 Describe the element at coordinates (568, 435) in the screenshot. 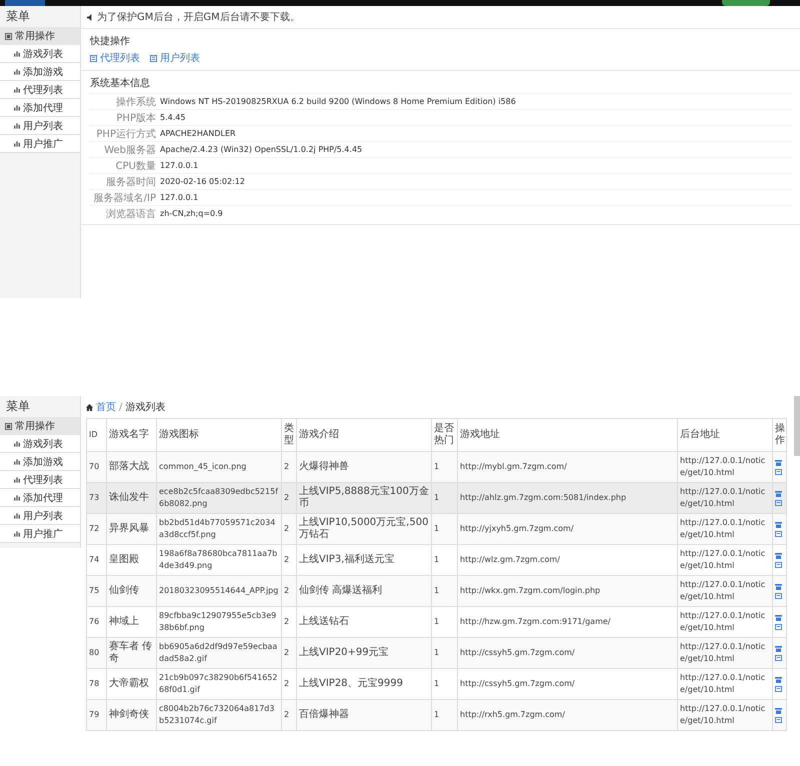

I see `column-header: 游戏地址` at that location.